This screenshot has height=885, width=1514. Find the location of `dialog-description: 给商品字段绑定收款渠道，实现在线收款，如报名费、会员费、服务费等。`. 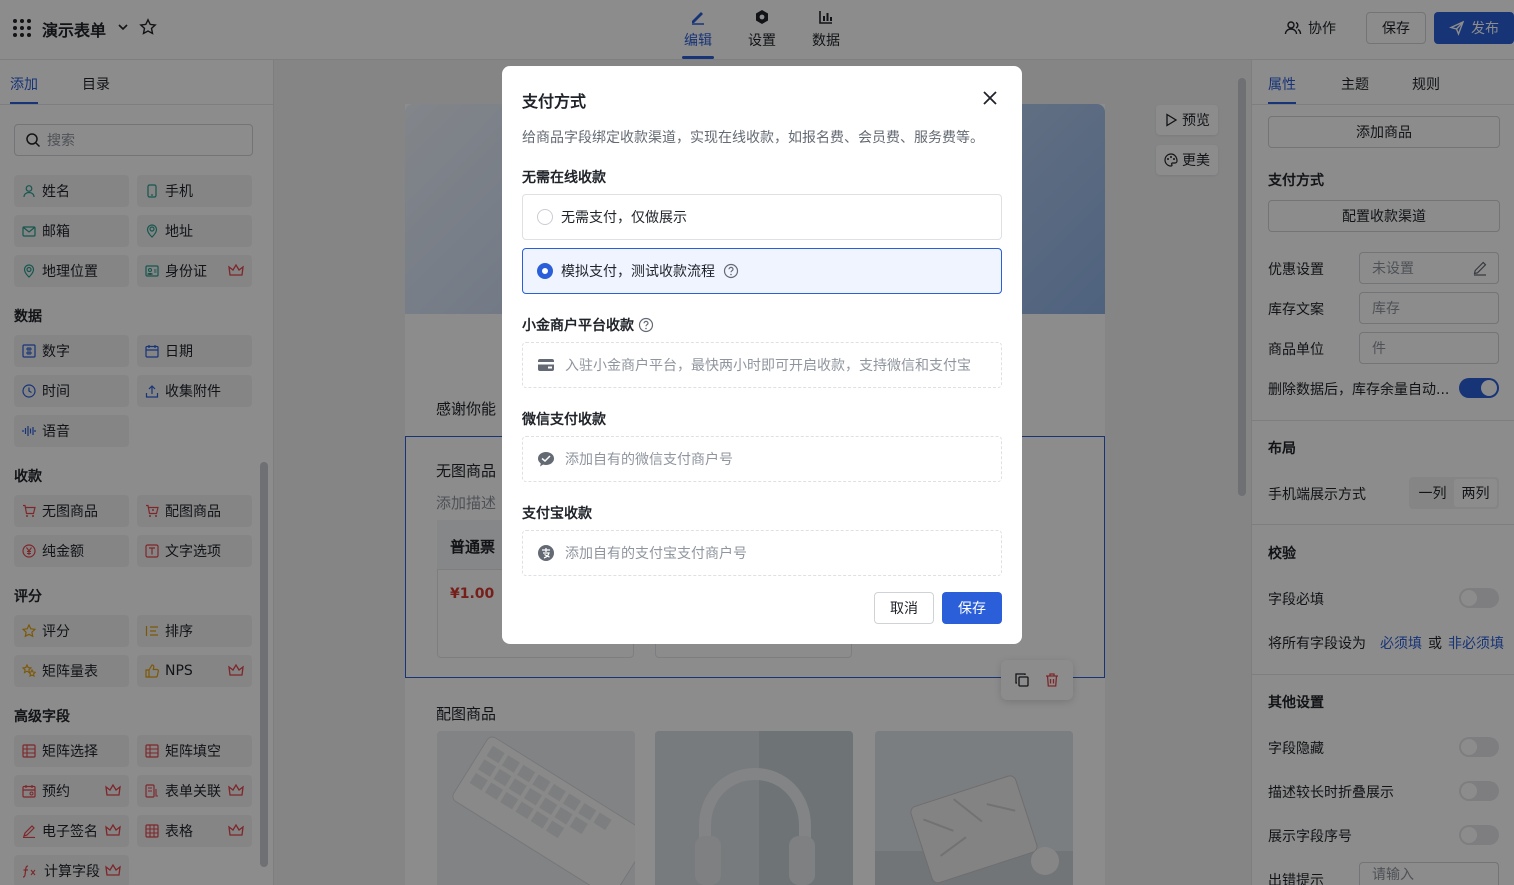

dialog-description: 给商品字段绑定收款渠道，实现在线收款，如报名费、会员费、服务费等。 is located at coordinates (753, 138).